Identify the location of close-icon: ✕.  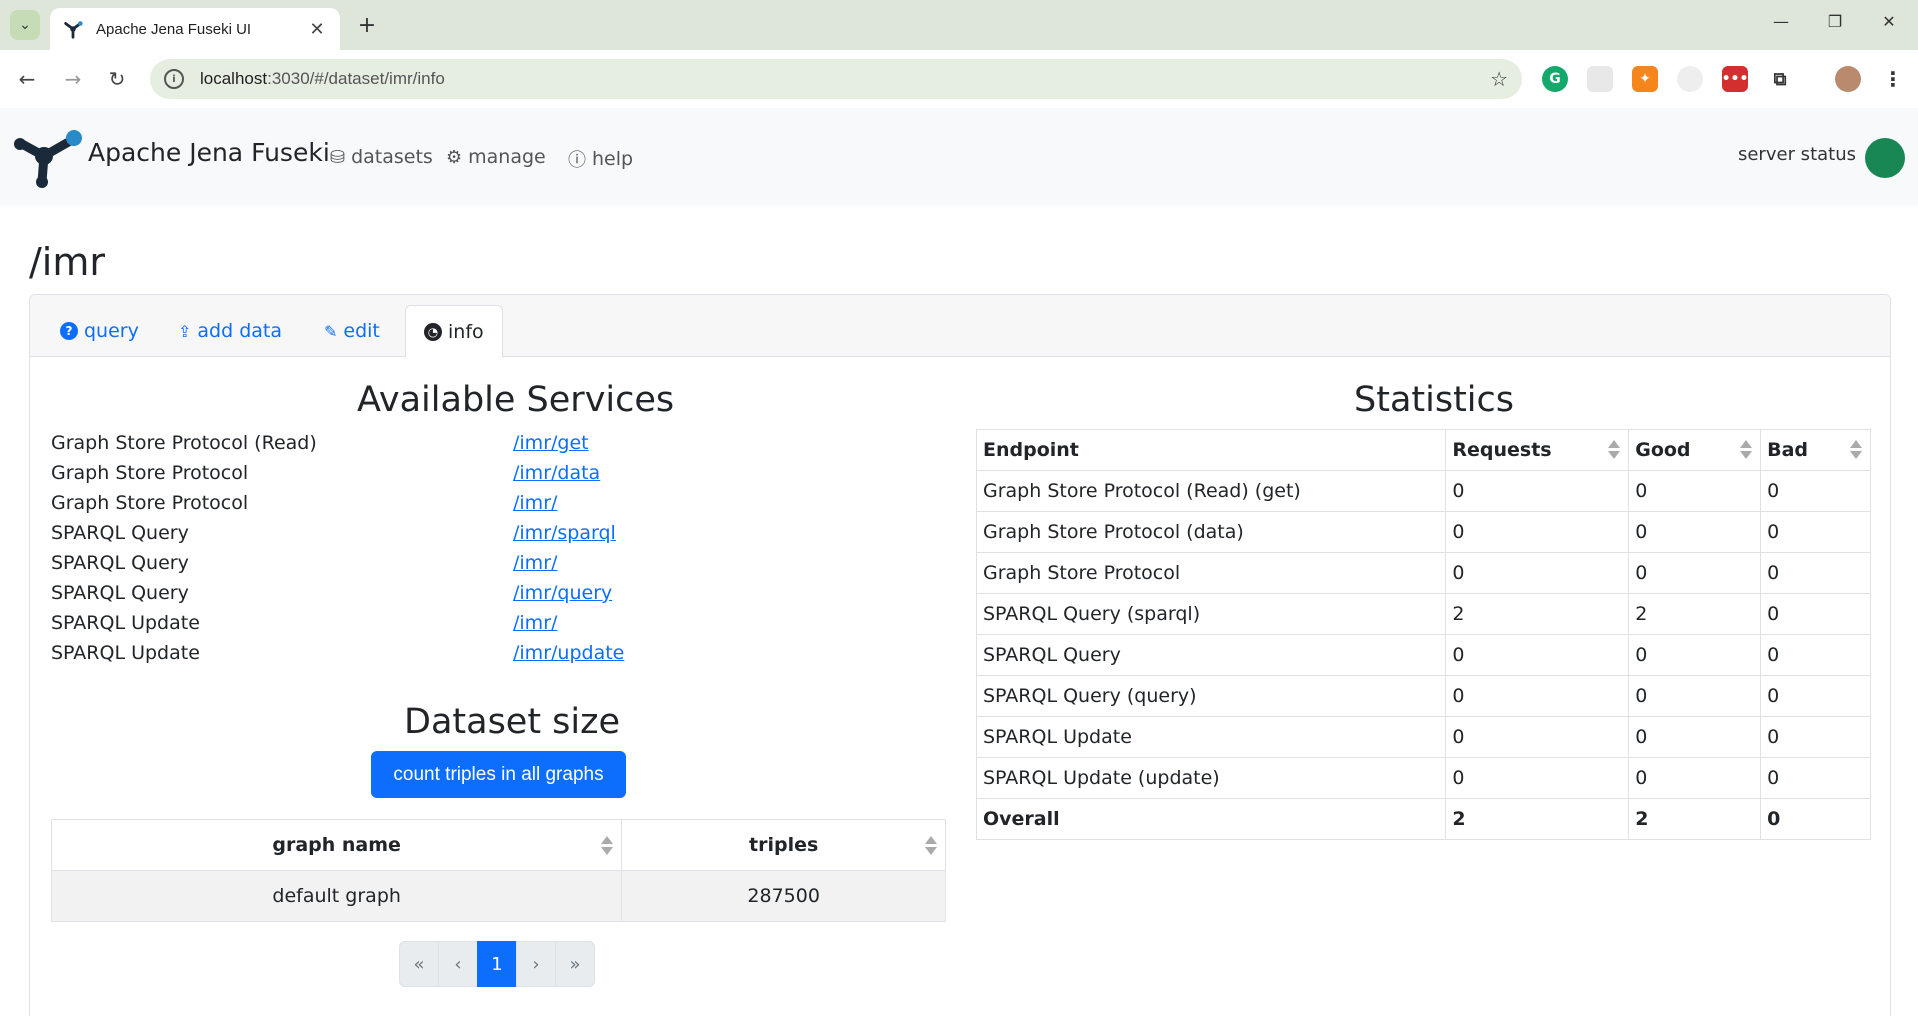
(317, 29).